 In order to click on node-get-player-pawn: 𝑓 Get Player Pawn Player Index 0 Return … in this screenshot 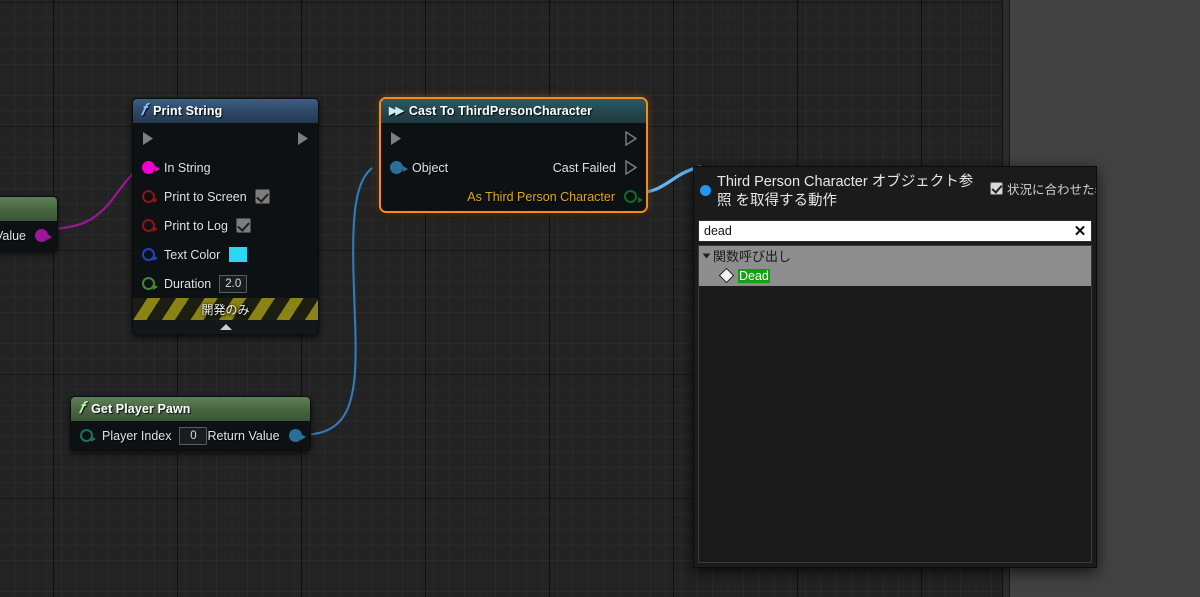, I will do `click(190, 423)`.